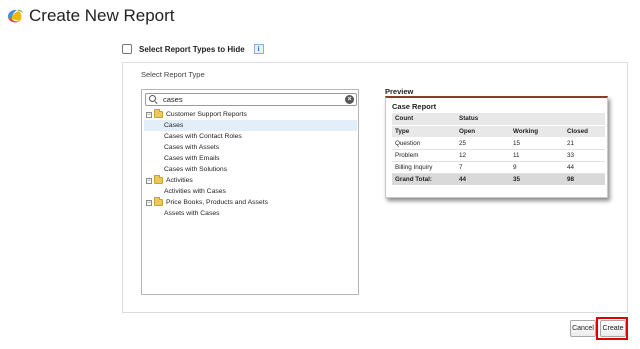  I want to click on table-total-row: Grand Total: 44 35 98, so click(498, 179).